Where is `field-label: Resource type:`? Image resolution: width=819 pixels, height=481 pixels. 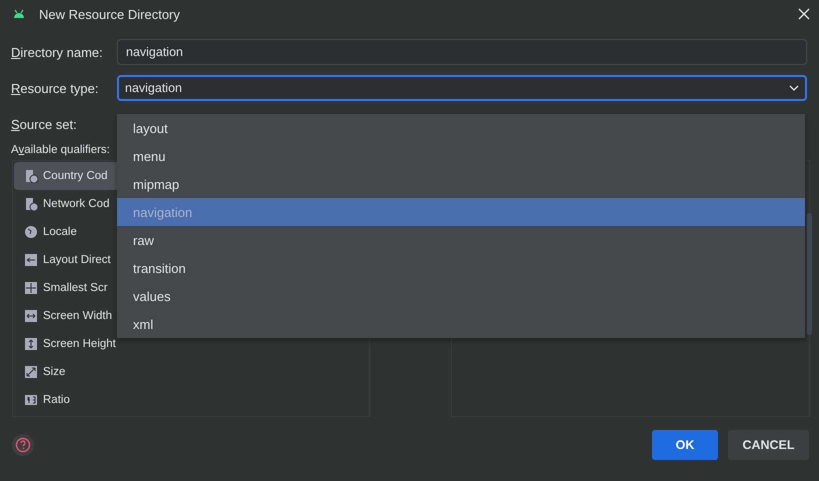
field-label: Resource type: is located at coordinates (55, 88).